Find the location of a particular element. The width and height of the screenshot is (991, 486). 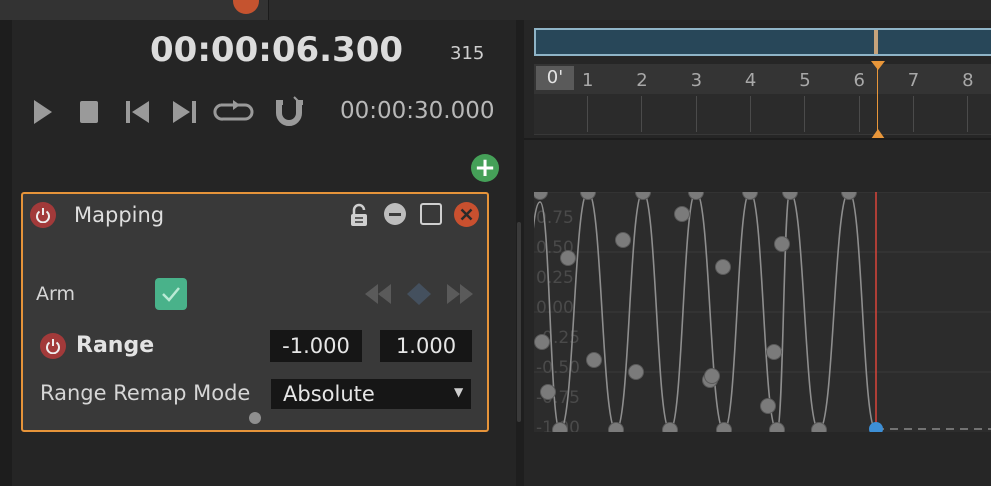

previous-keyframe-button is located at coordinates (137, 112).